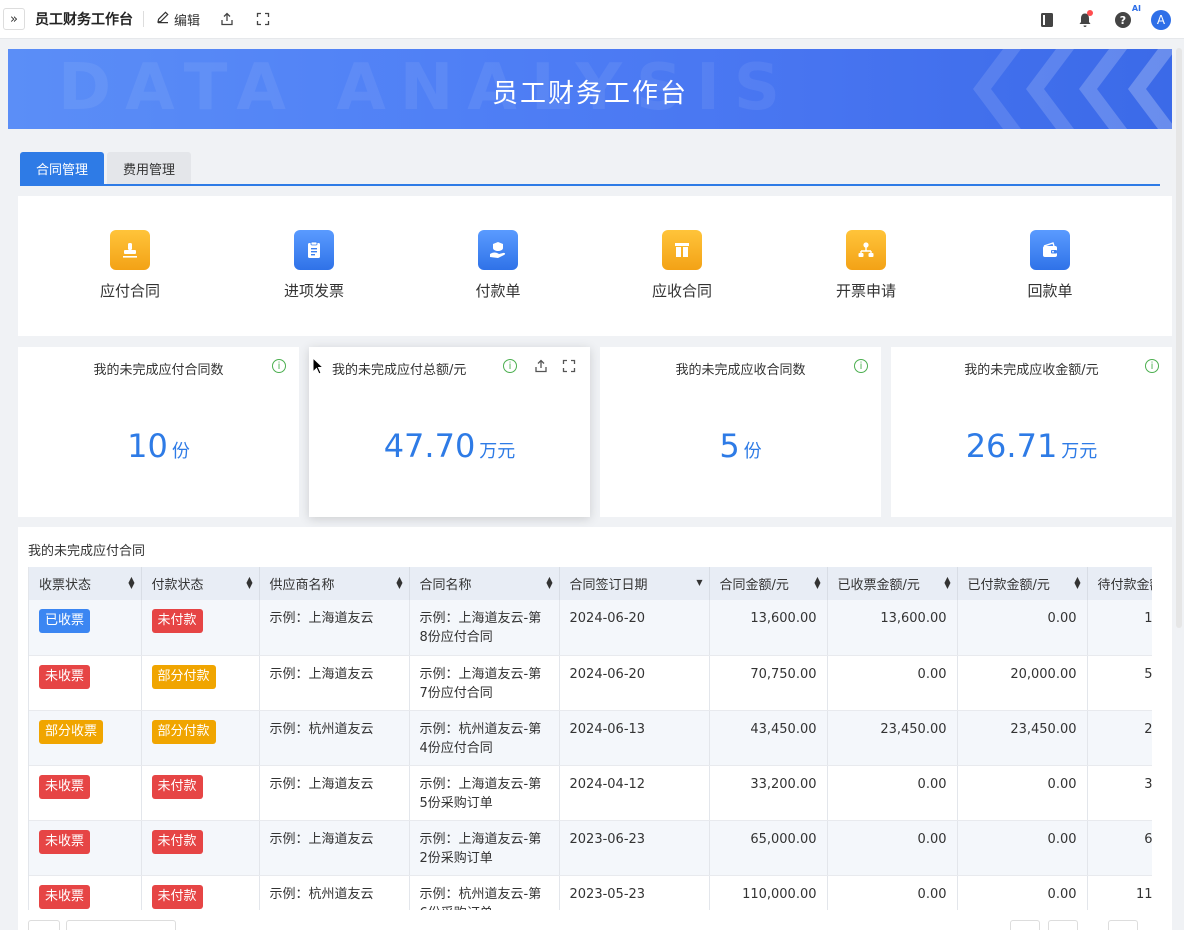 This screenshot has height=930, width=1184. I want to click on payment-status-cell: 部分付款, so click(200, 683).